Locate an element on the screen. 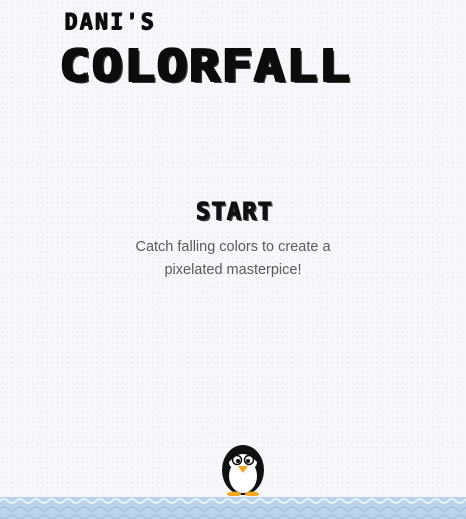 This screenshot has width=466, height=519. tagline-line-2: pixelated masterpice! is located at coordinates (233, 270).